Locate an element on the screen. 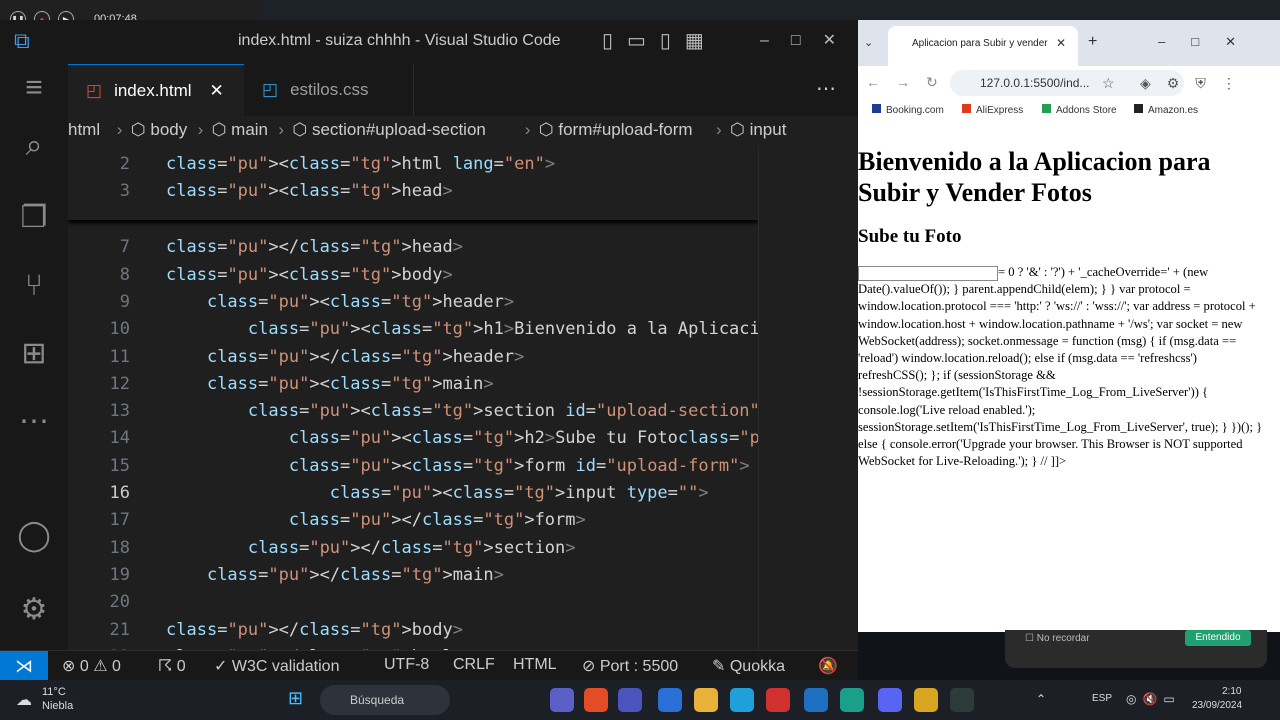 This screenshot has width=1280, height=720. quokka-status: ✎ Quokka is located at coordinates (748, 666).